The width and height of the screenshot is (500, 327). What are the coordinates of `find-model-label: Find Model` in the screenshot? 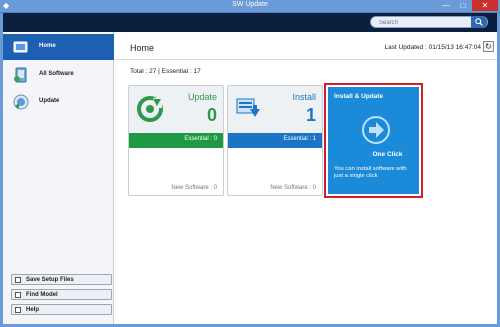 It's located at (42, 295).